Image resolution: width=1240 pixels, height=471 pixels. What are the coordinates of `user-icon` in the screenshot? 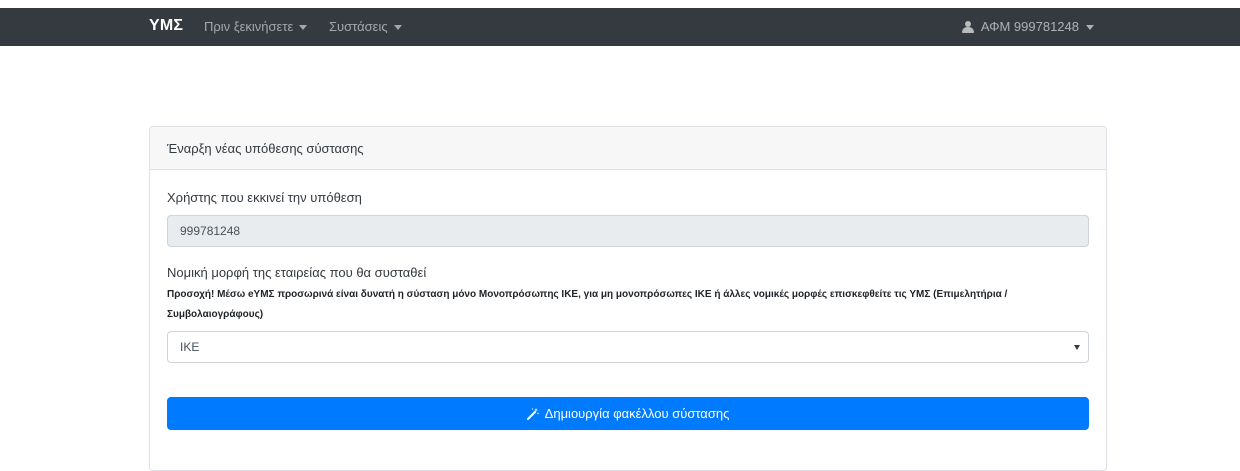 It's located at (967, 26).